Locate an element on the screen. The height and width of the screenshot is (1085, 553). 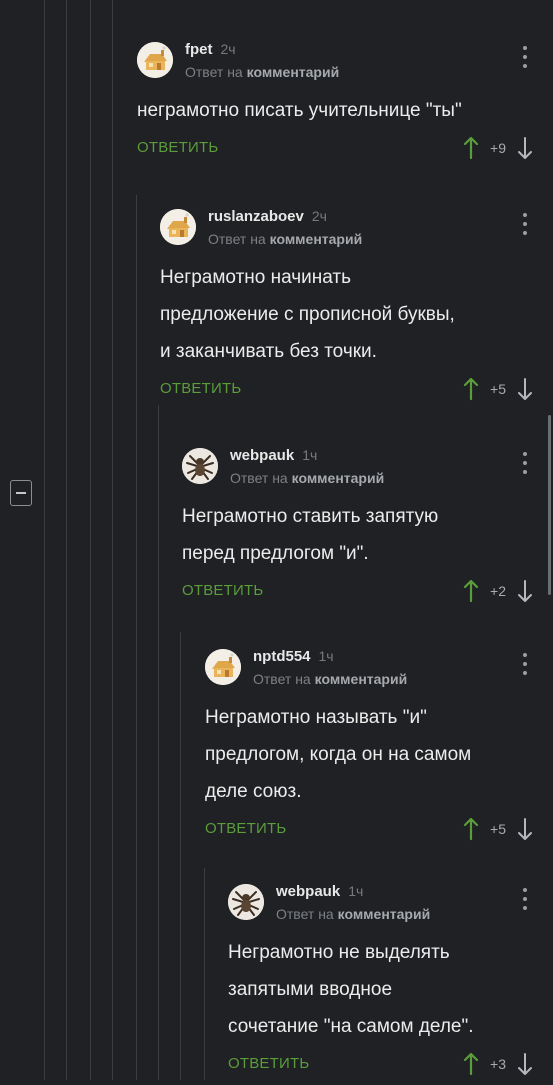
comment-actions: ОТВЕТИТЬ +2 is located at coordinates (367, 592).